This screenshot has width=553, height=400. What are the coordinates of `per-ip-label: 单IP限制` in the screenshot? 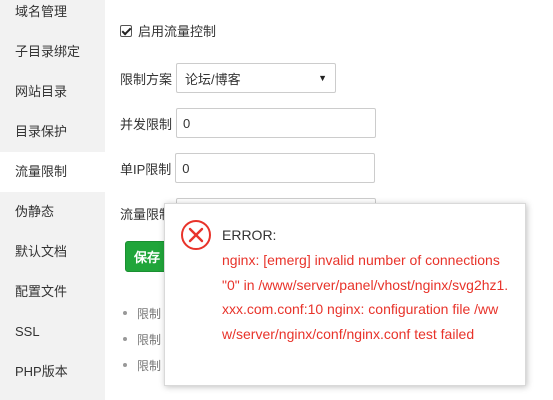 It's located at (146, 169).